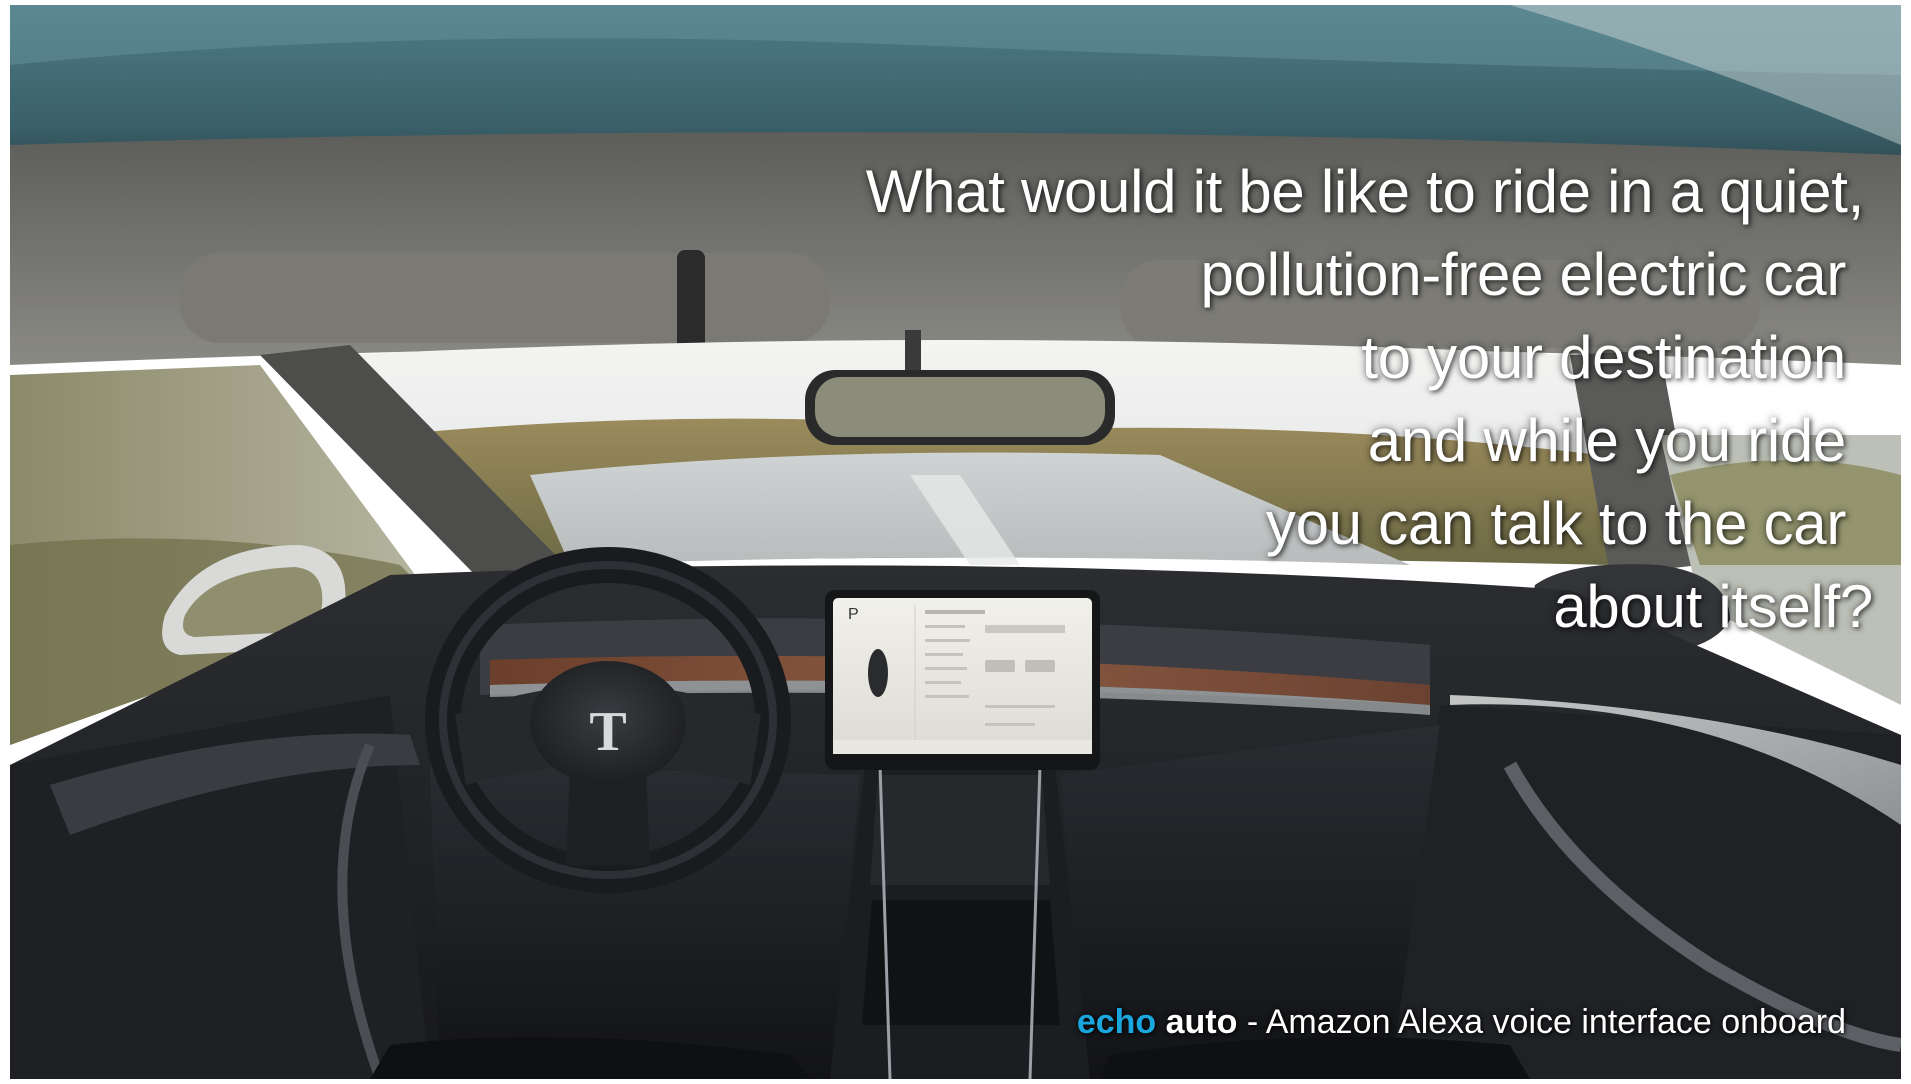 This screenshot has height=1084, width=1911. What do you see at coordinates (1523, 274) in the screenshot?
I see `headline-line: pollution-free electric car` at bounding box center [1523, 274].